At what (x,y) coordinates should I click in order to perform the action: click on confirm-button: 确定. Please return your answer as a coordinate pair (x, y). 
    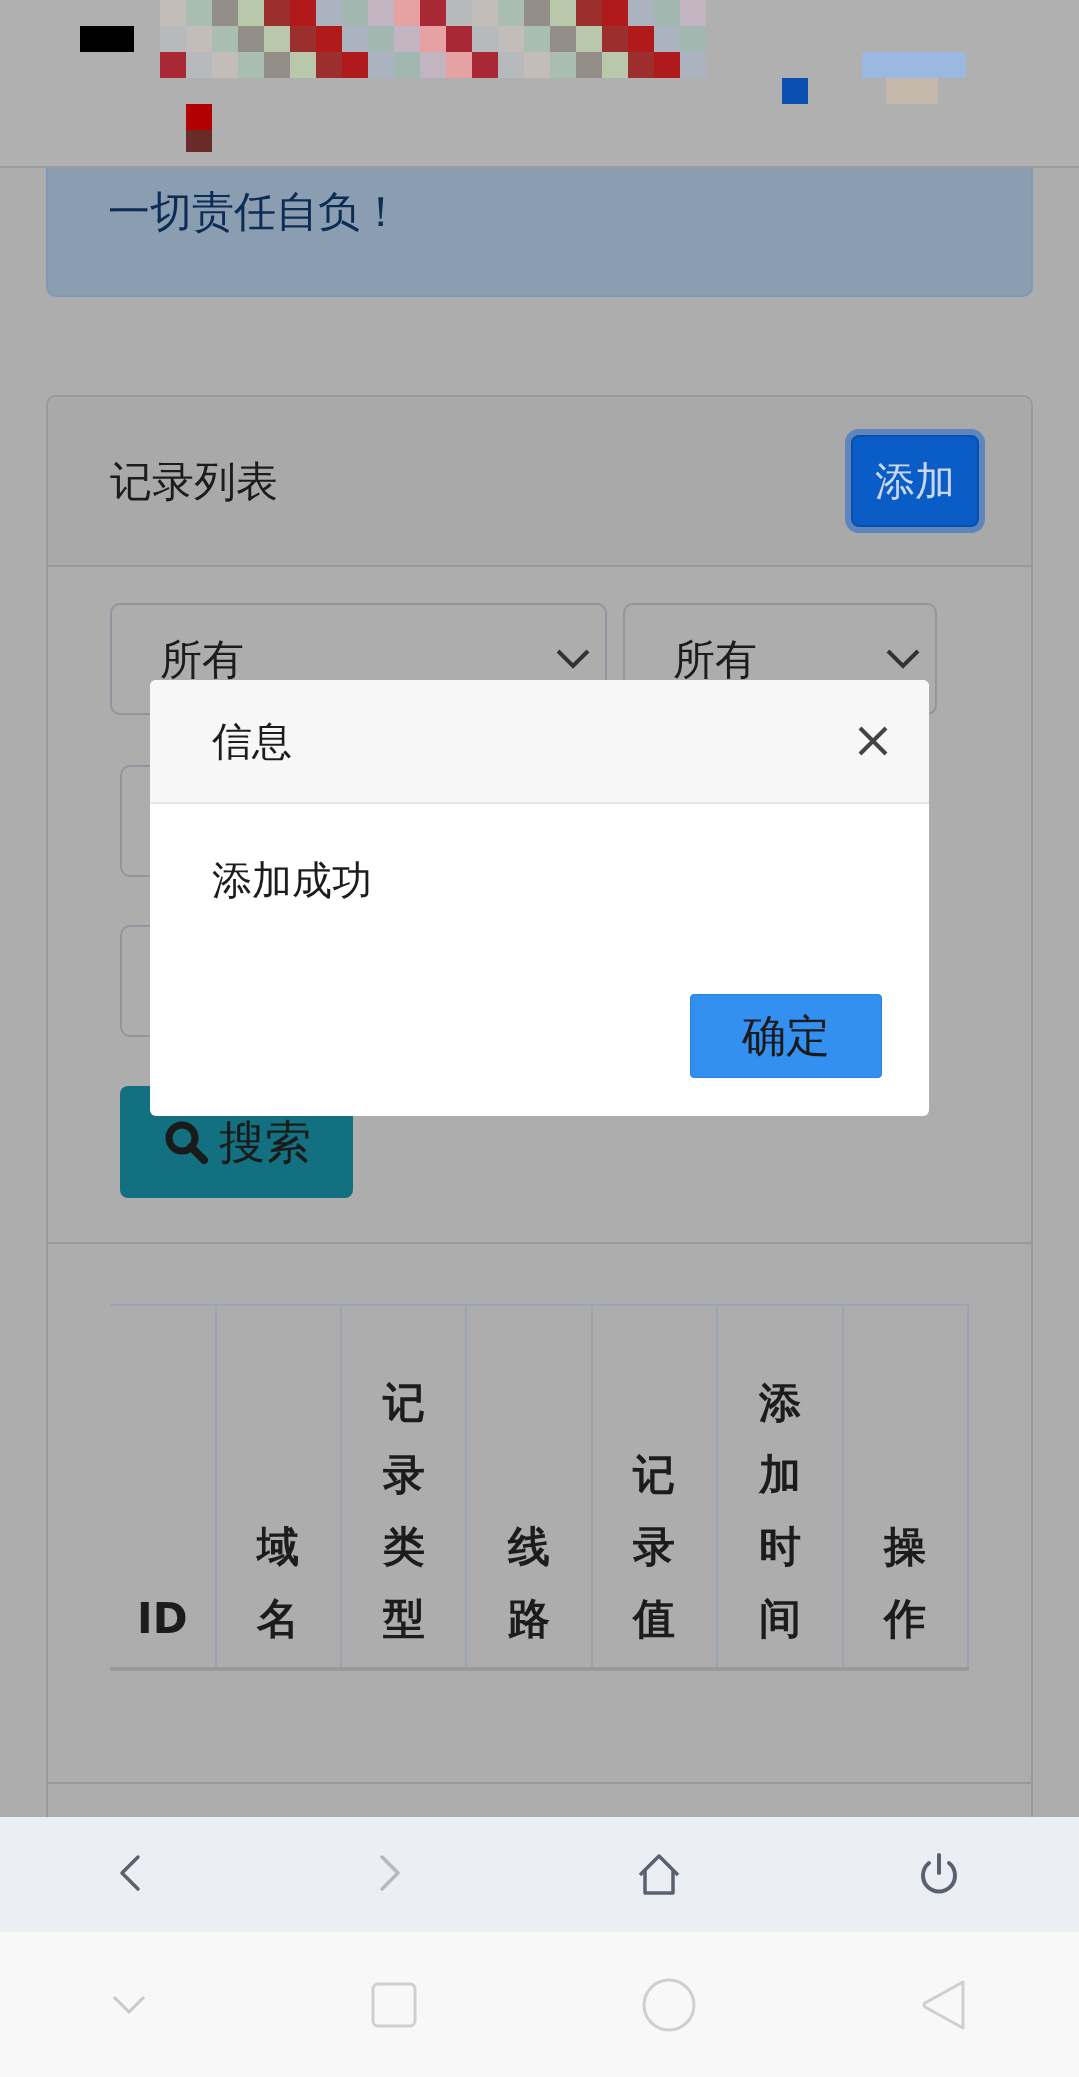
    Looking at the image, I should click on (786, 1036).